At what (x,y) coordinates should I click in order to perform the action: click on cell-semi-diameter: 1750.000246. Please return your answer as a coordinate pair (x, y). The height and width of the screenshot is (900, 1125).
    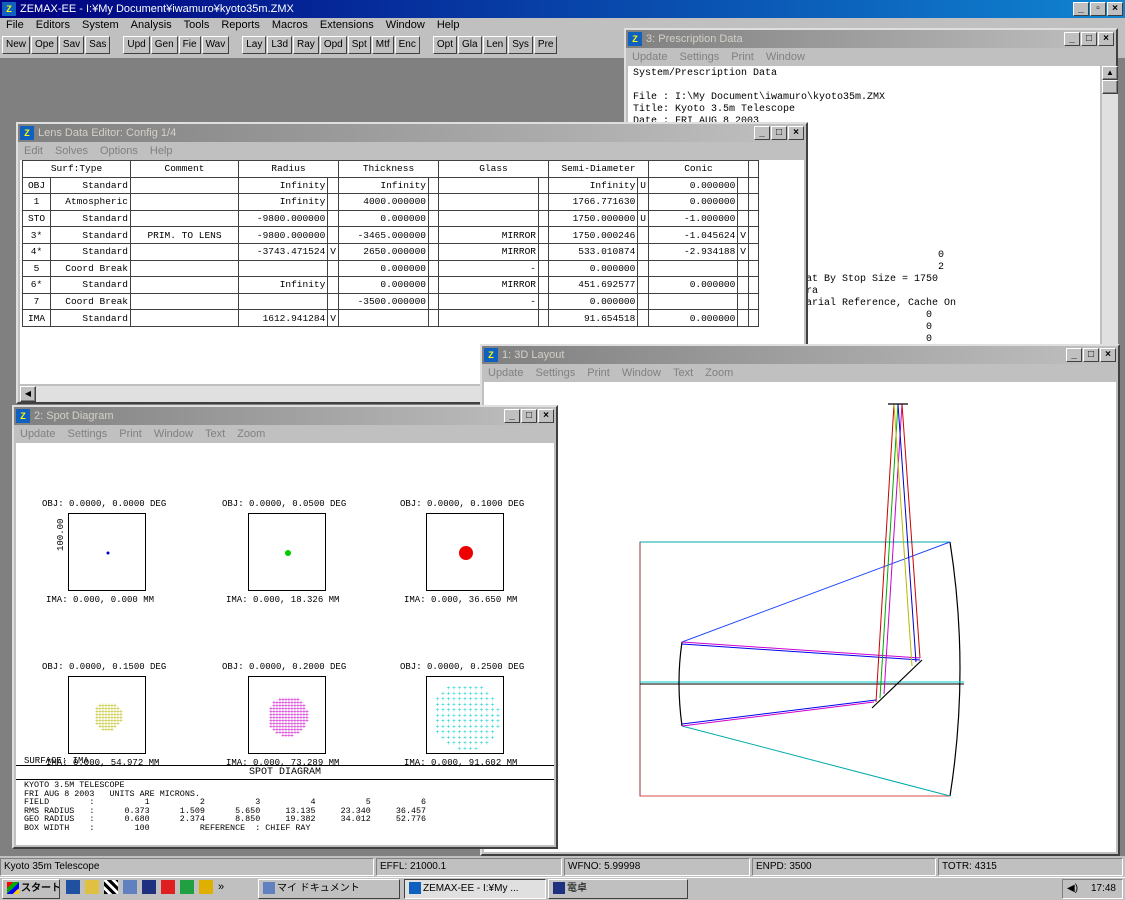
    Looking at the image, I should click on (593, 235).